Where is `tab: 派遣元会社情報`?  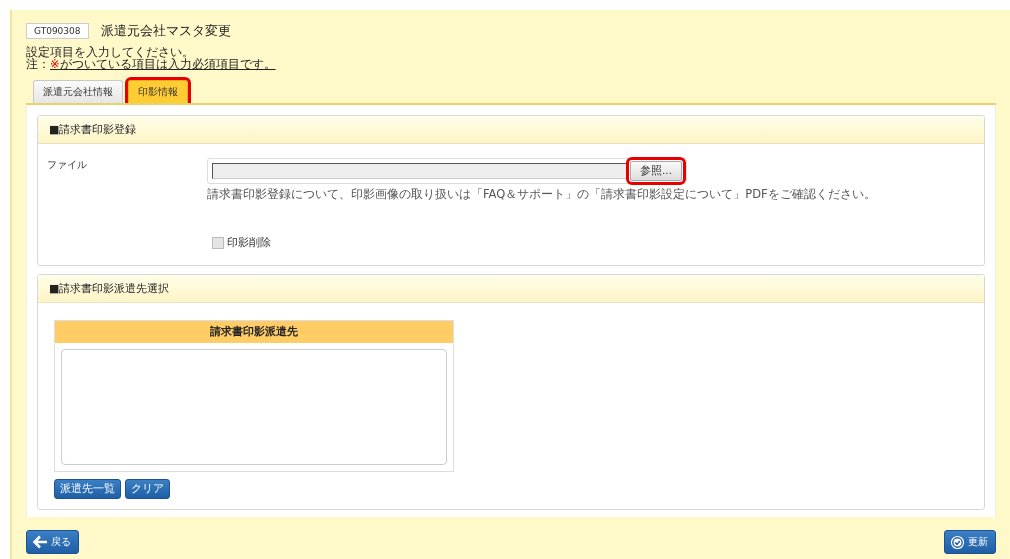 tab: 派遣元会社情報 is located at coordinates (78, 91).